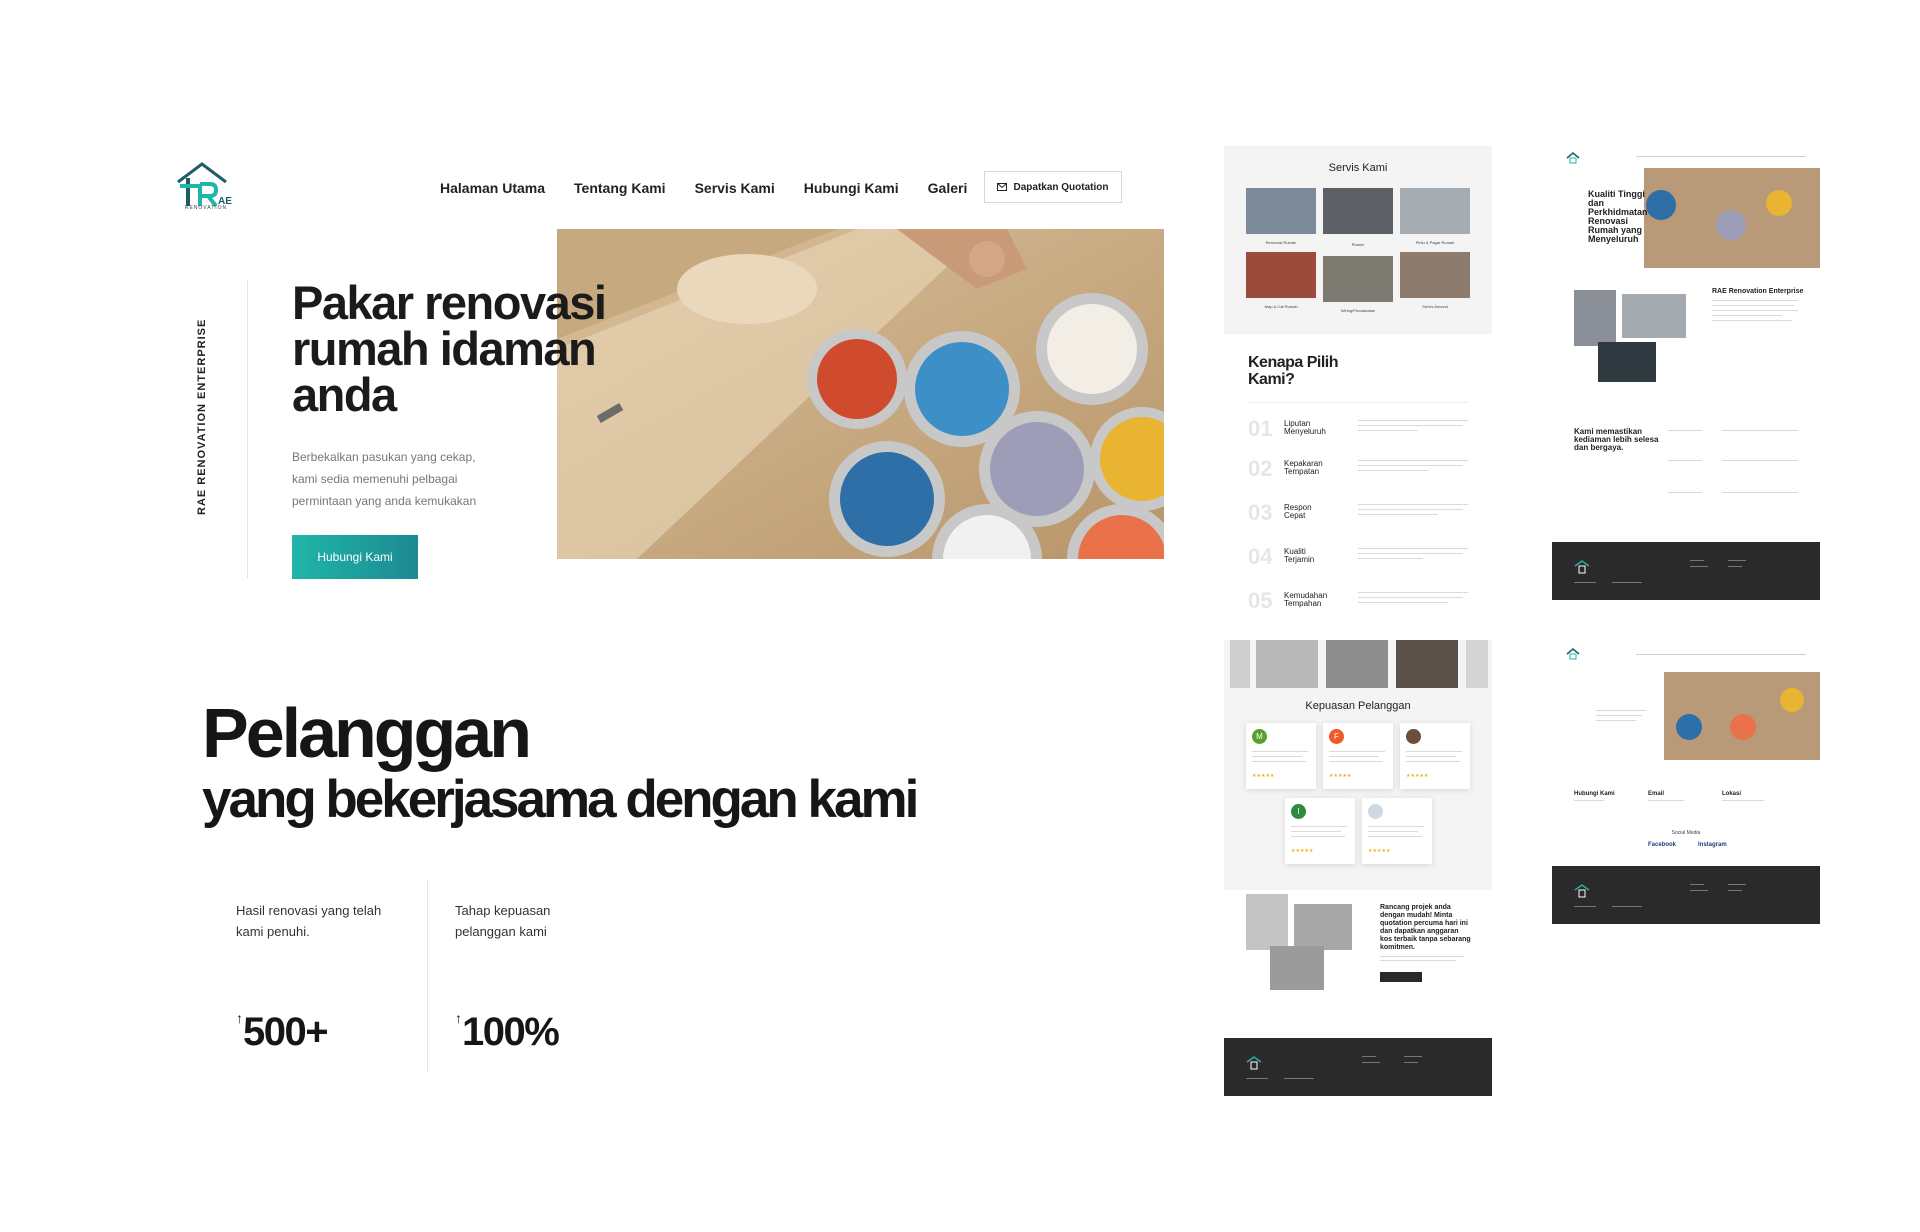 This screenshot has width=1920, height=1232. I want to click on nav-item-gallery: Galeri, so click(948, 188).